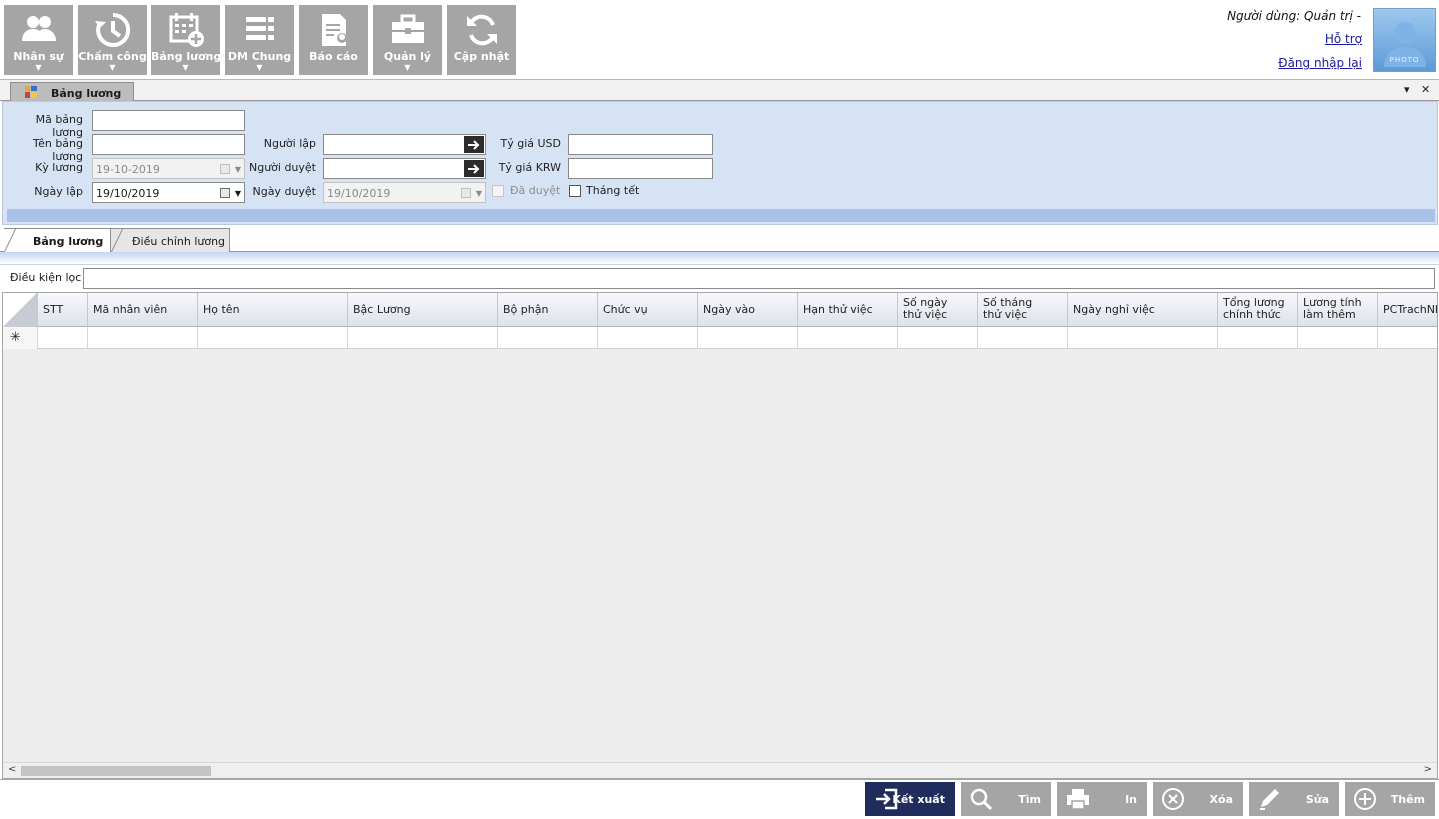 The width and height of the screenshot is (1439, 819). What do you see at coordinates (63, 310) in the screenshot?
I see `column-header: STT` at bounding box center [63, 310].